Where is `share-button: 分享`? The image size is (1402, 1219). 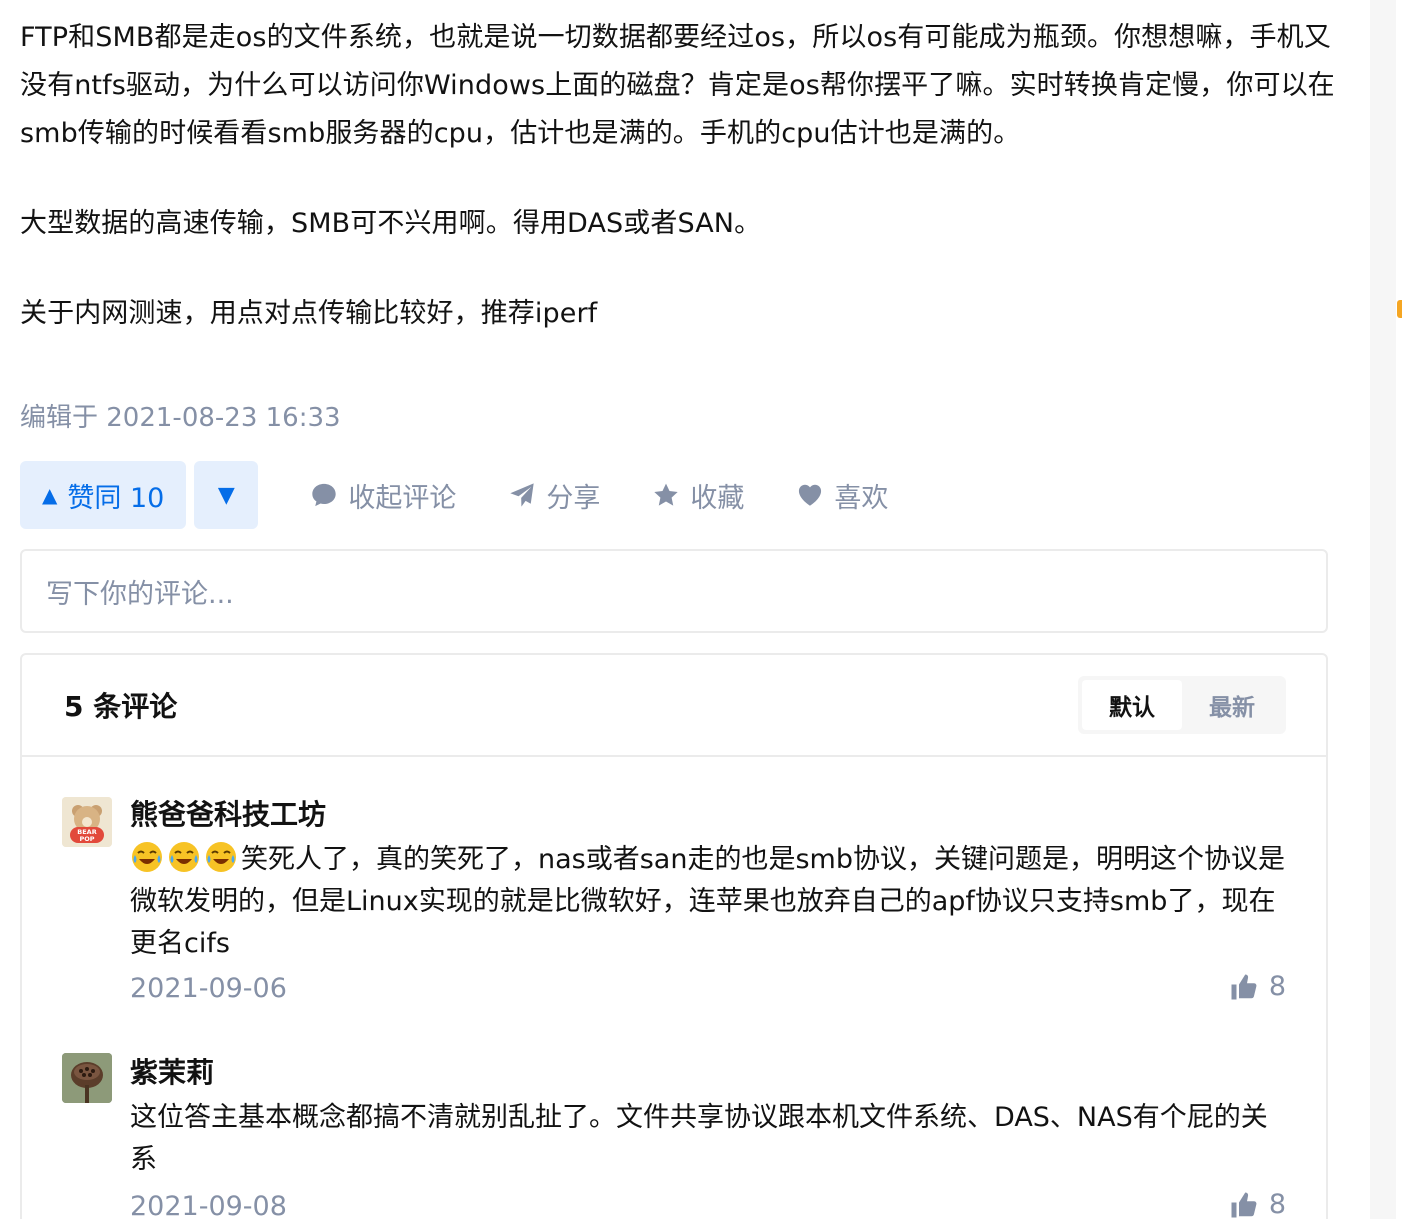 share-button: 分享 is located at coordinates (554, 495).